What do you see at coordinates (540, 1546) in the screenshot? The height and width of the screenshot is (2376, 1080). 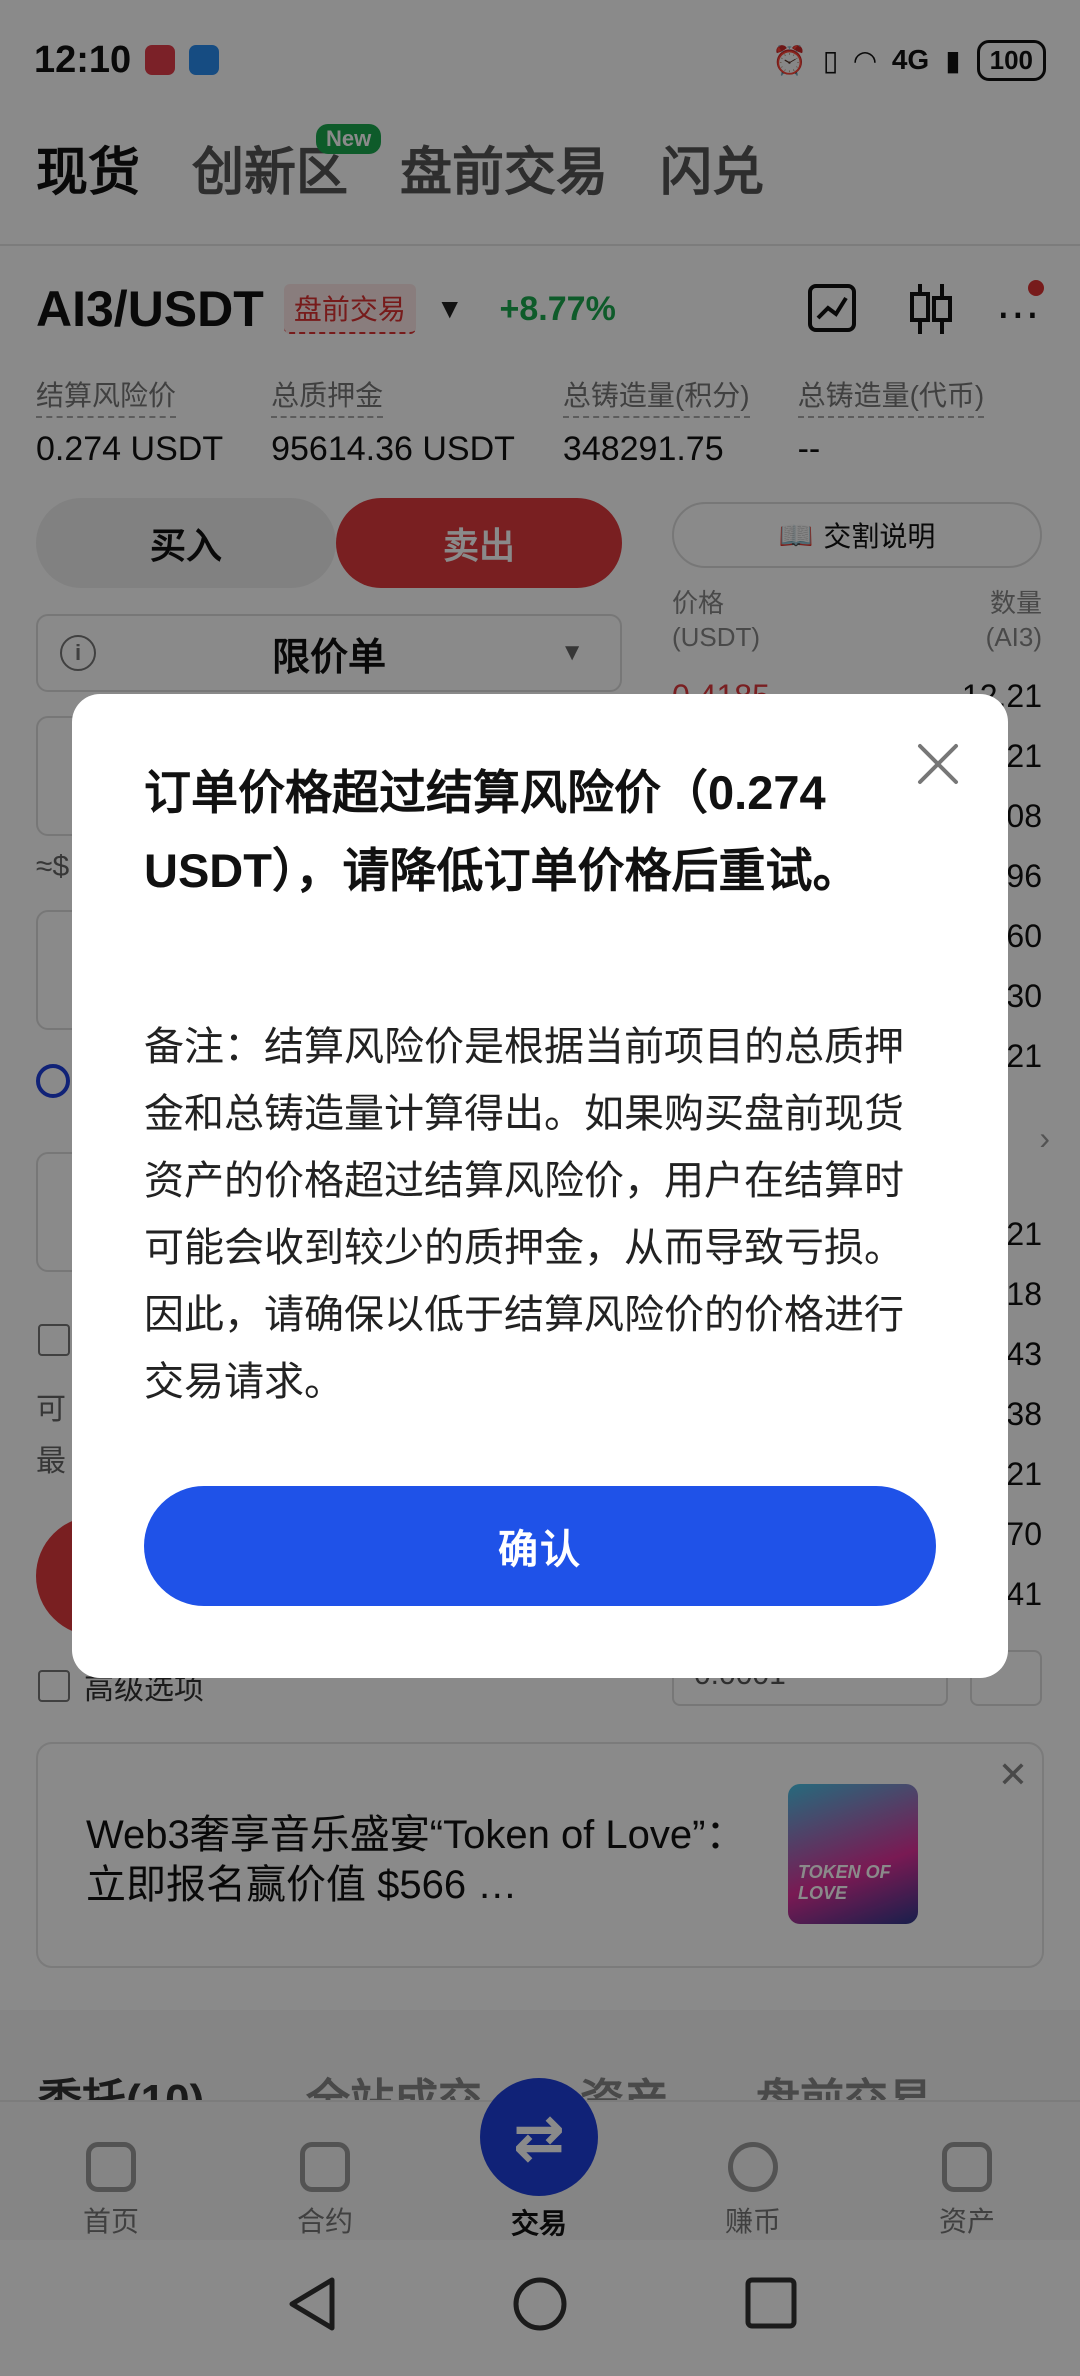 I see `confirm-button: 确认` at bounding box center [540, 1546].